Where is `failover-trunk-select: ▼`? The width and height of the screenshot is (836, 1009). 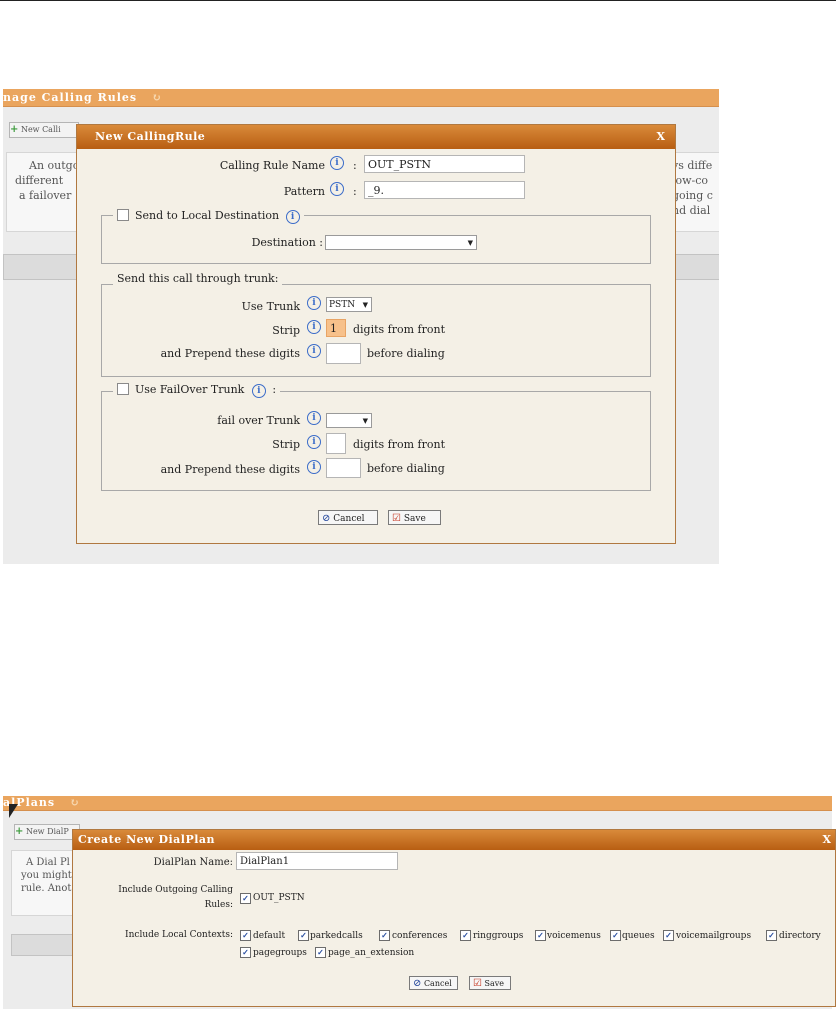
failover-trunk-select: ▼ is located at coordinates (349, 420).